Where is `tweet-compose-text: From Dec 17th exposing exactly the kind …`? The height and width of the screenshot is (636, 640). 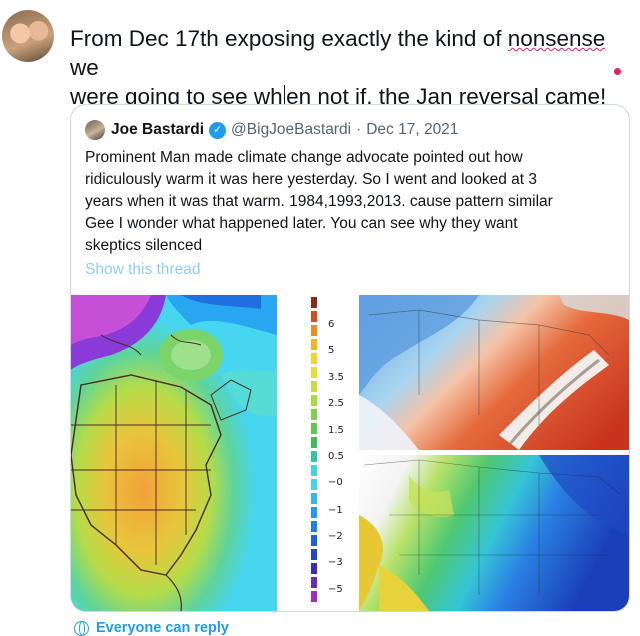
tweet-compose-text: From Dec 17th exposing exactly the kind … is located at coordinates (350, 67).